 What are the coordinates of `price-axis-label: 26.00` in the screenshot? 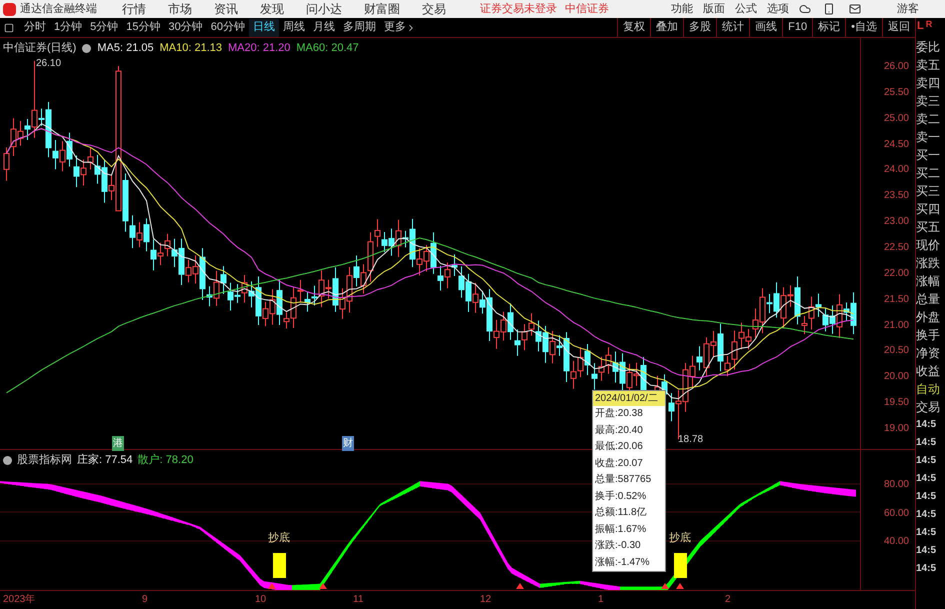 It's located at (896, 67).